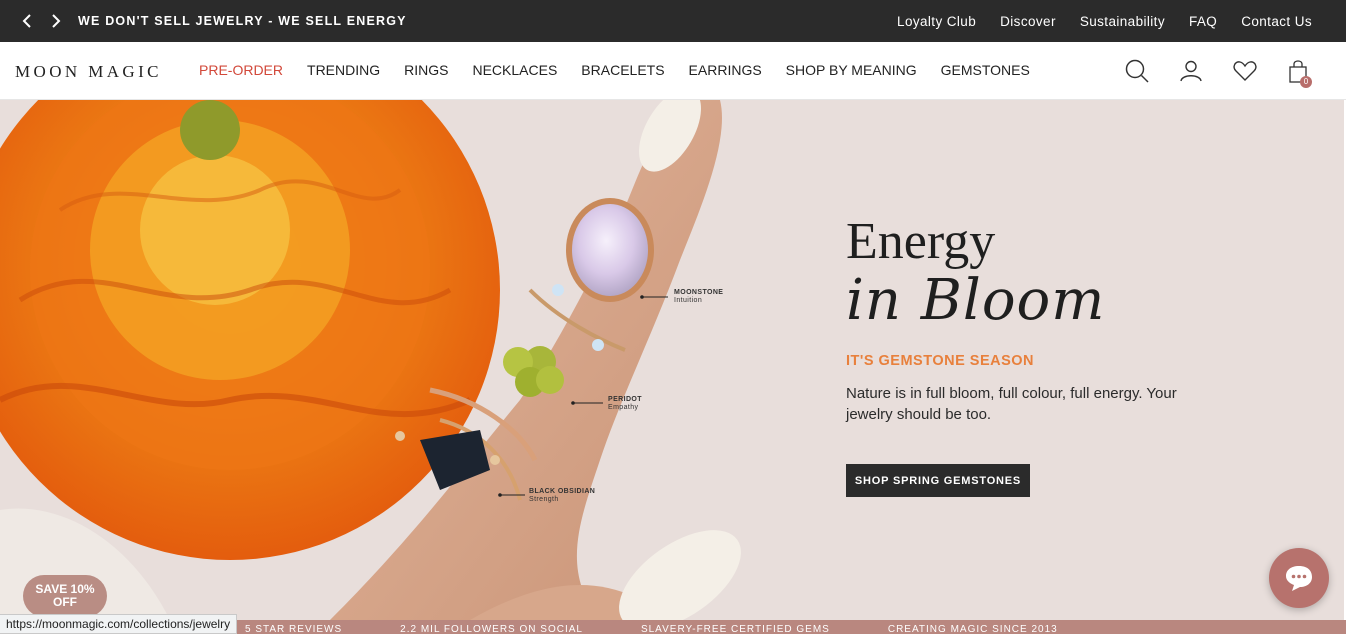 This screenshot has width=1346, height=634. Describe the element at coordinates (735, 629) in the screenshot. I see `usp-item: SLAVERY-FREE CERTIFIED GEMS` at that location.